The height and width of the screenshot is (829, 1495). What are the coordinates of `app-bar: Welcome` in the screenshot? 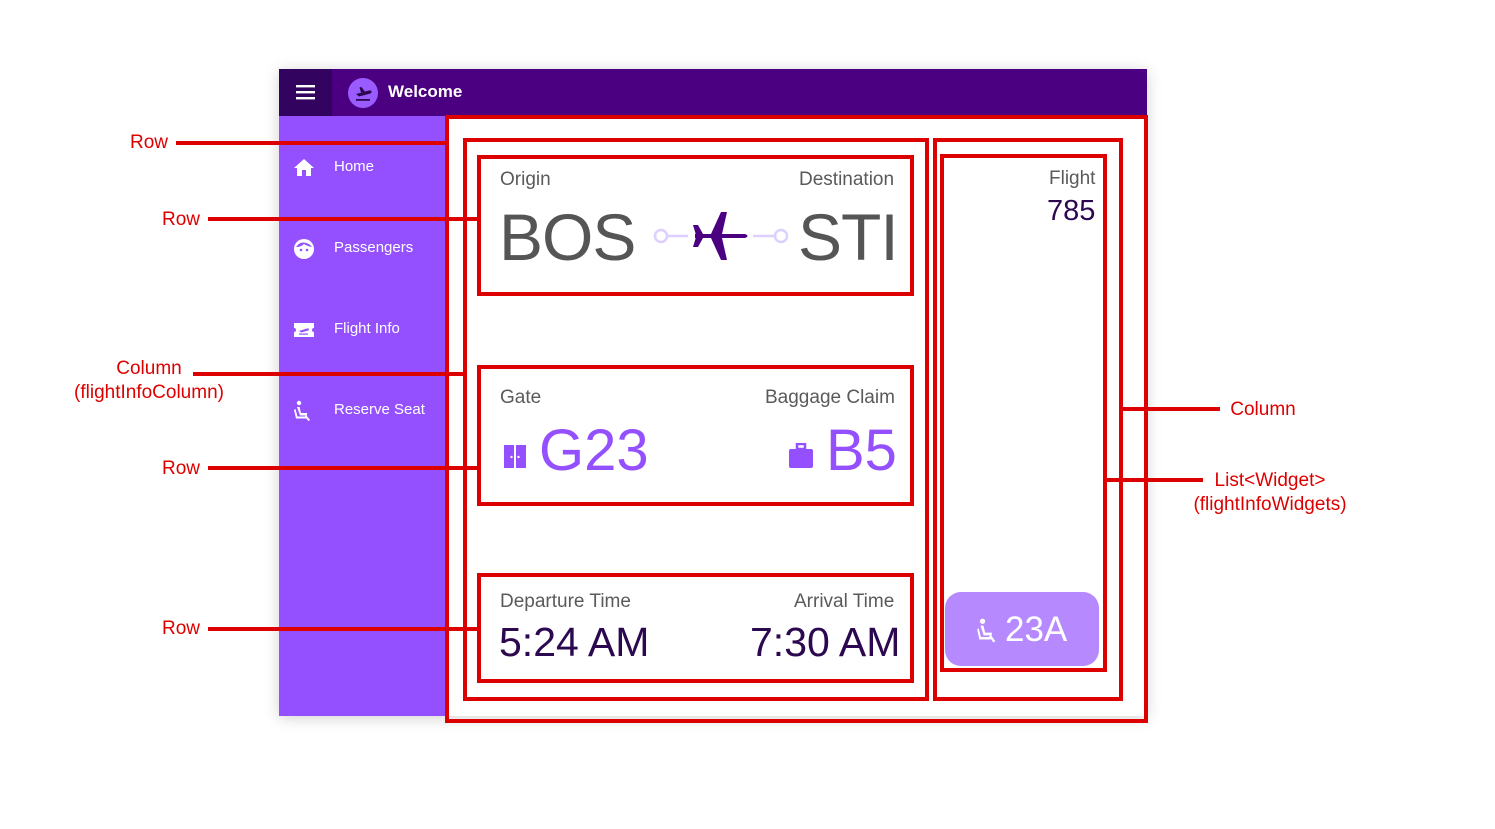 It's located at (713, 92).